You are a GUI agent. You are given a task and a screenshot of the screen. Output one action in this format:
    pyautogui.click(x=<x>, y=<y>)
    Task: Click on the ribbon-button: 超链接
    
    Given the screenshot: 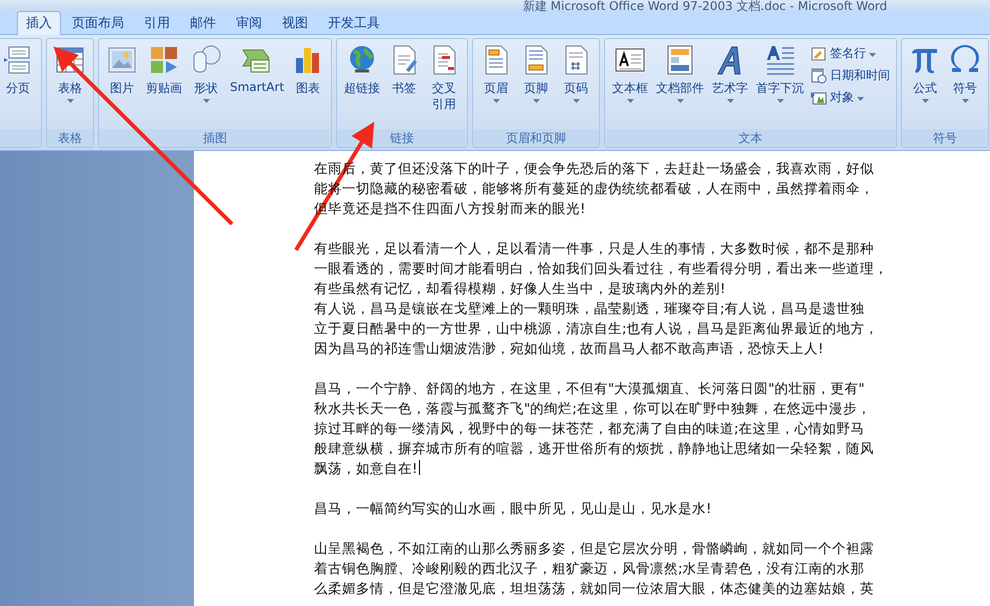 What is the action you would take?
    pyautogui.click(x=362, y=85)
    